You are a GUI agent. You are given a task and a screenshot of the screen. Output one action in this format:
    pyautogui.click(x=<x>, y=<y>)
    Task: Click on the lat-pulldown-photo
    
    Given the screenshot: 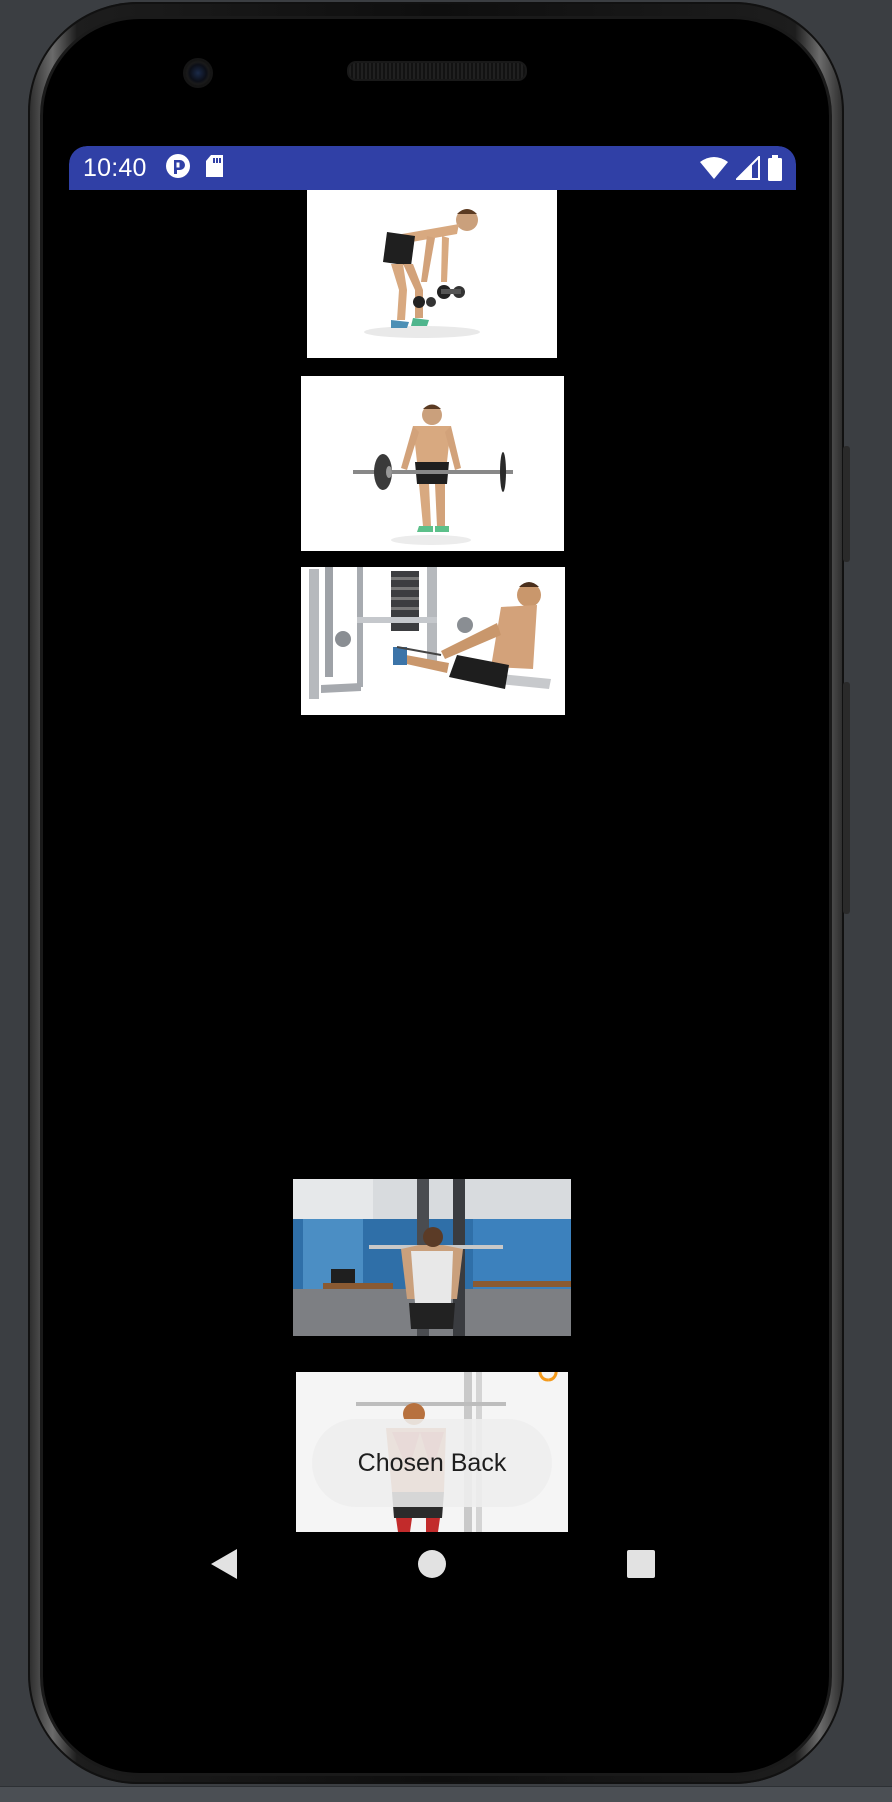 What is the action you would take?
    pyautogui.click(x=432, y=1257)
    